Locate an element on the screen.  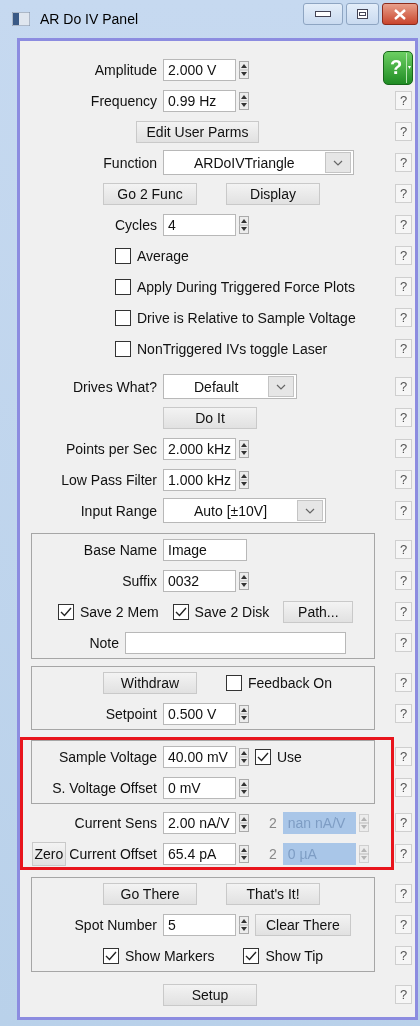
number-field: 5 is located at coordinates (199, 924).